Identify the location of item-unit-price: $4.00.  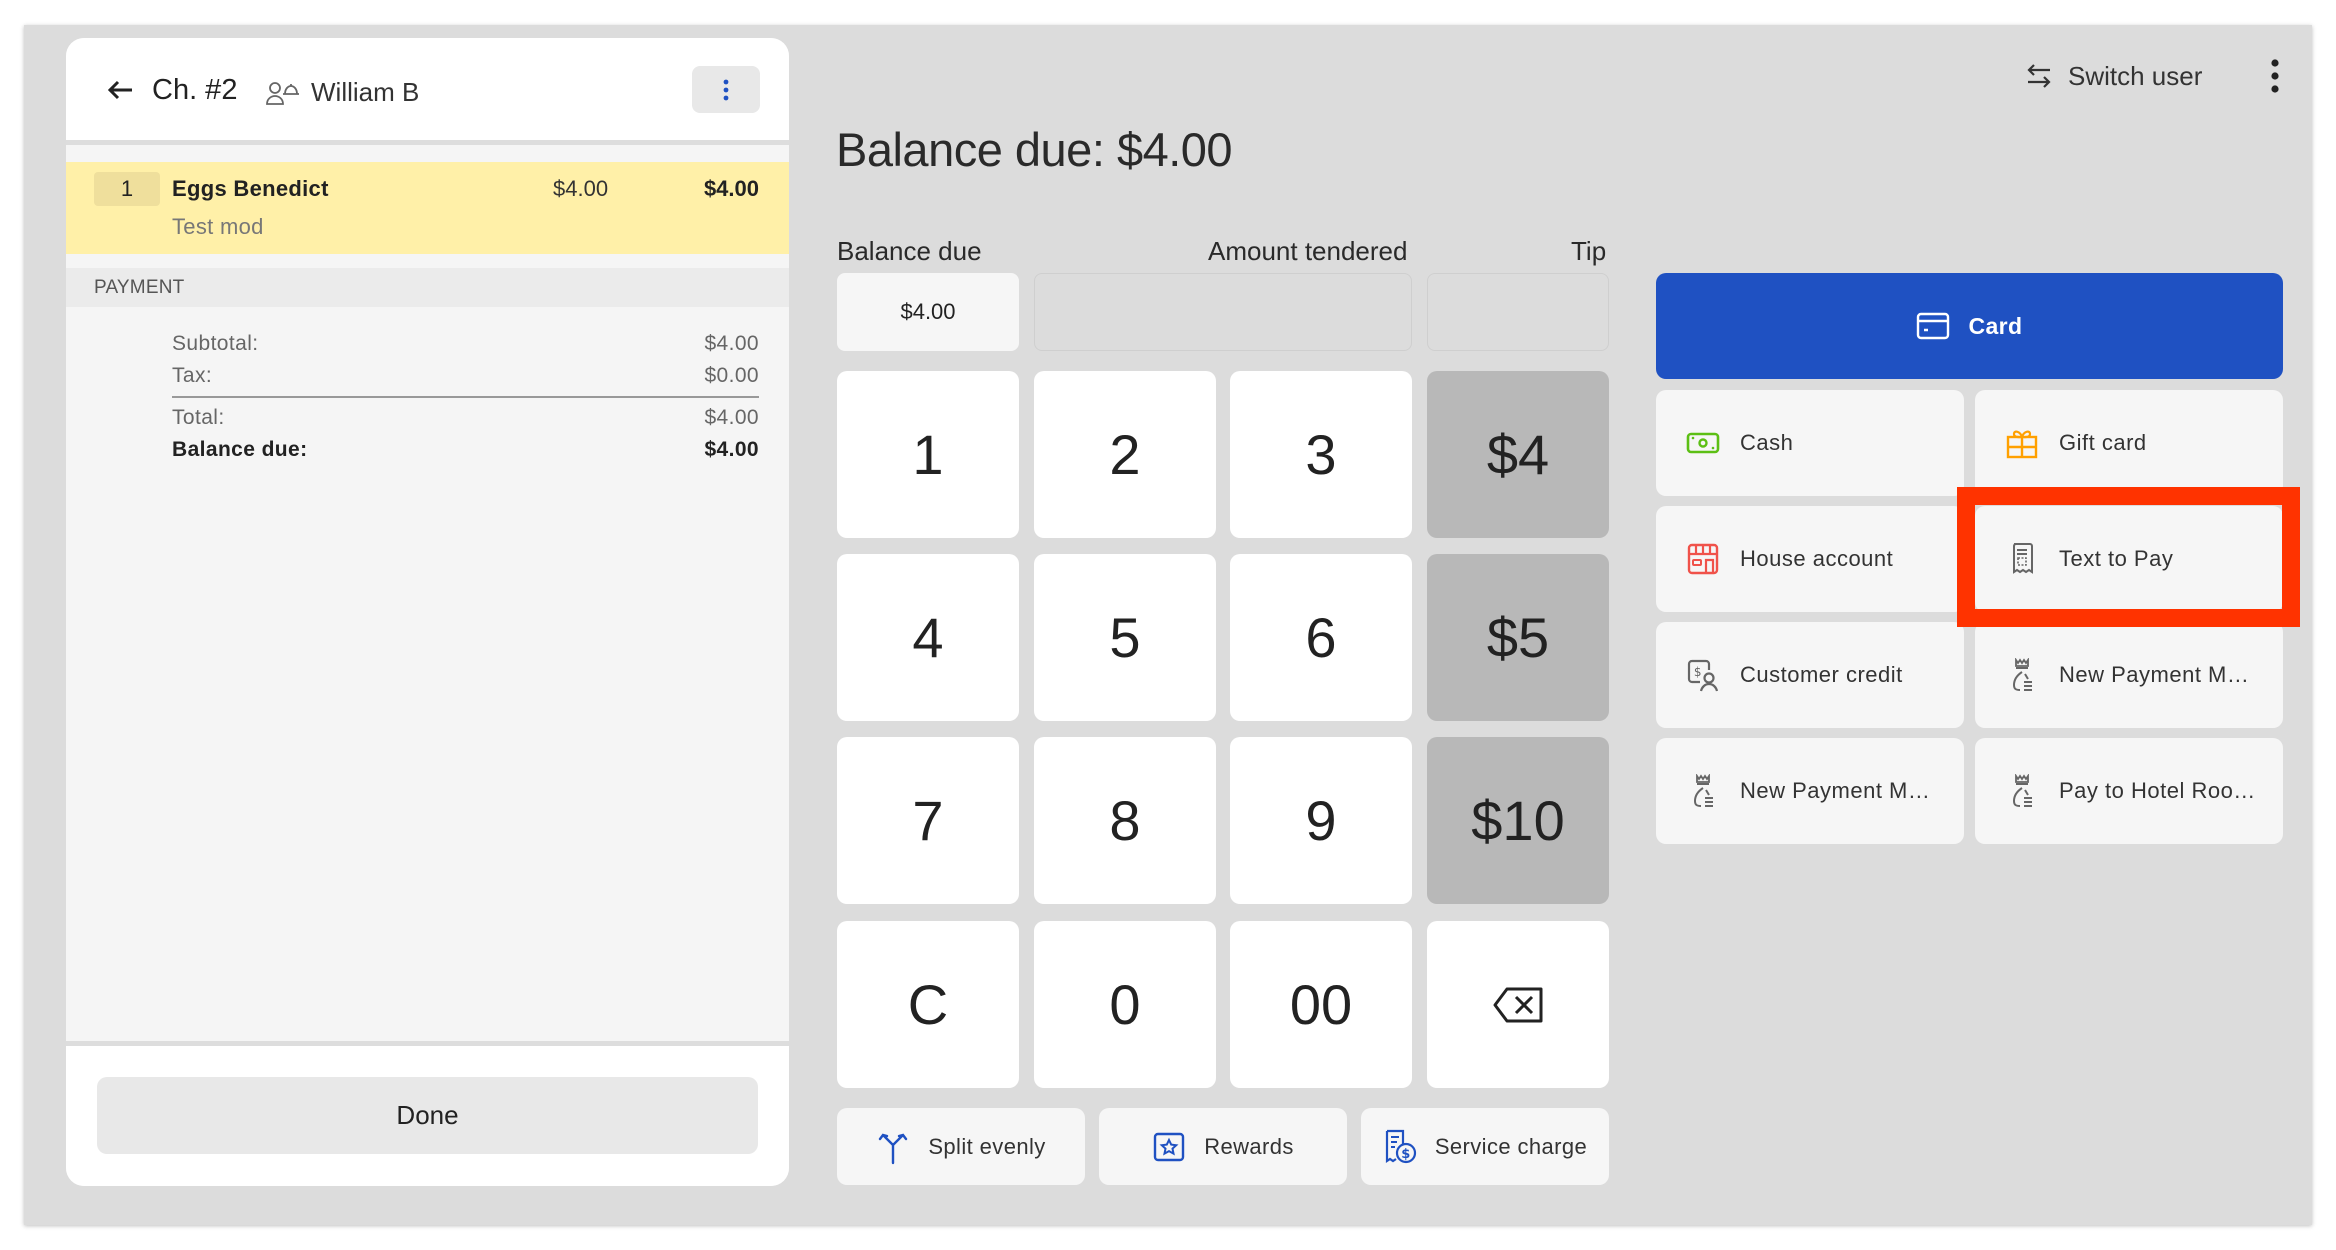
(581, 188).